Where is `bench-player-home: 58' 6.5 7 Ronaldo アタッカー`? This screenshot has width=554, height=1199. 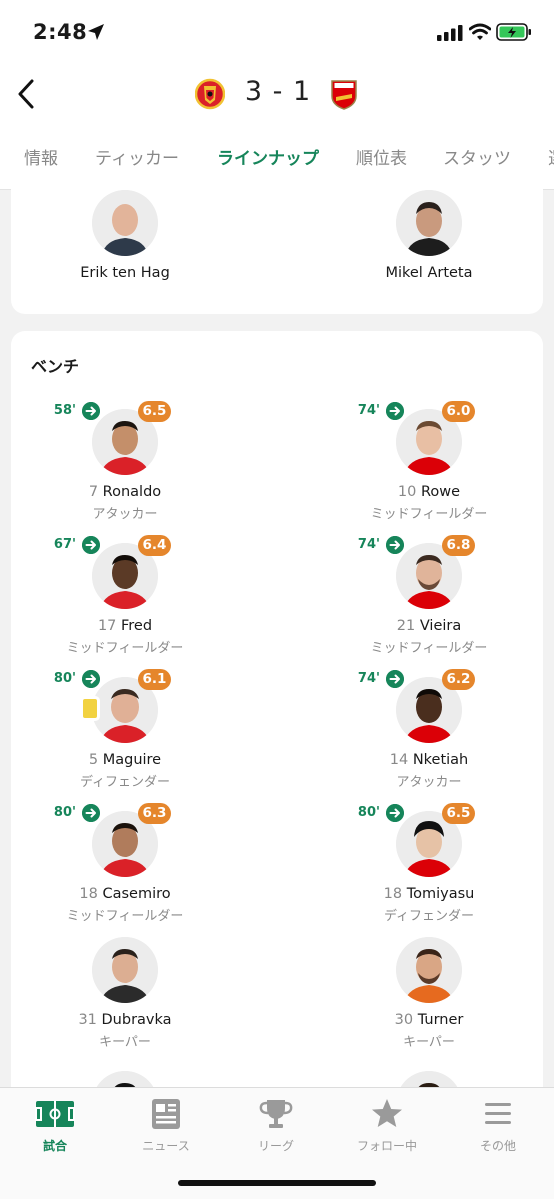 bench-player-home: 58' 6.5 7 Ronaldo アタッカー is located at coordinates (125, 461).